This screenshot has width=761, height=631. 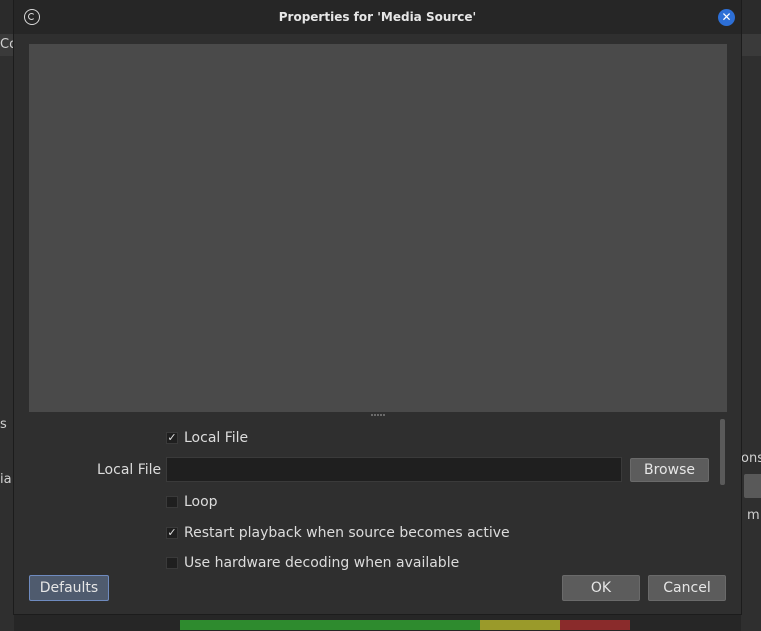 What do you see at coordinates (601, 588) in the screenshot?
I see `ok-button: OK` at bounding box center [601, 588].